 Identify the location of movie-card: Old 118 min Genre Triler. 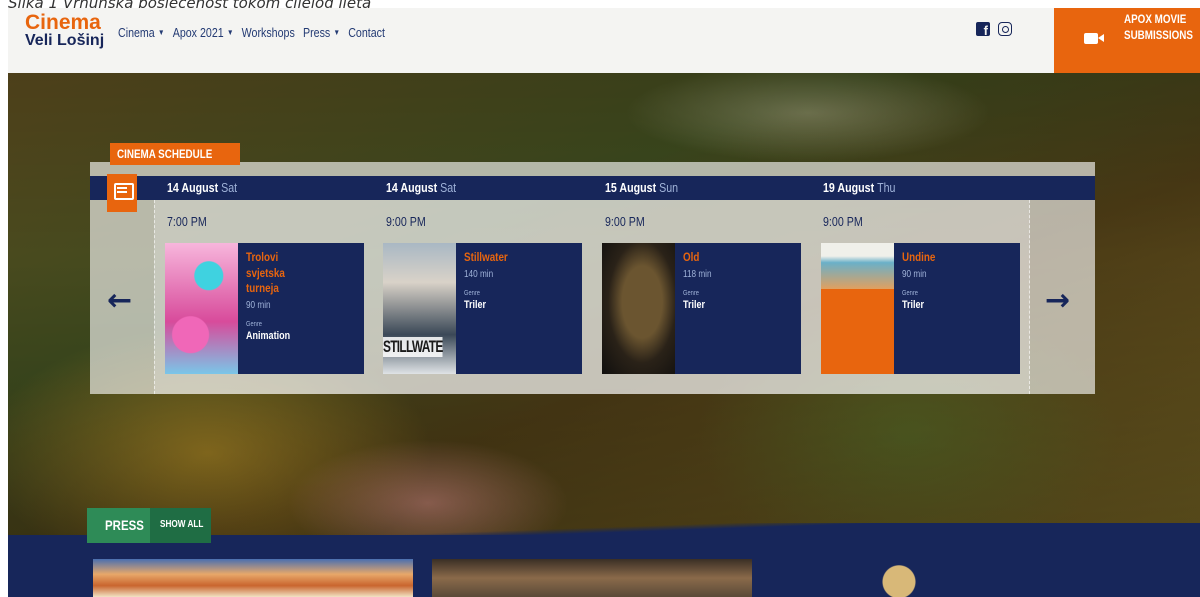
(701, 308).